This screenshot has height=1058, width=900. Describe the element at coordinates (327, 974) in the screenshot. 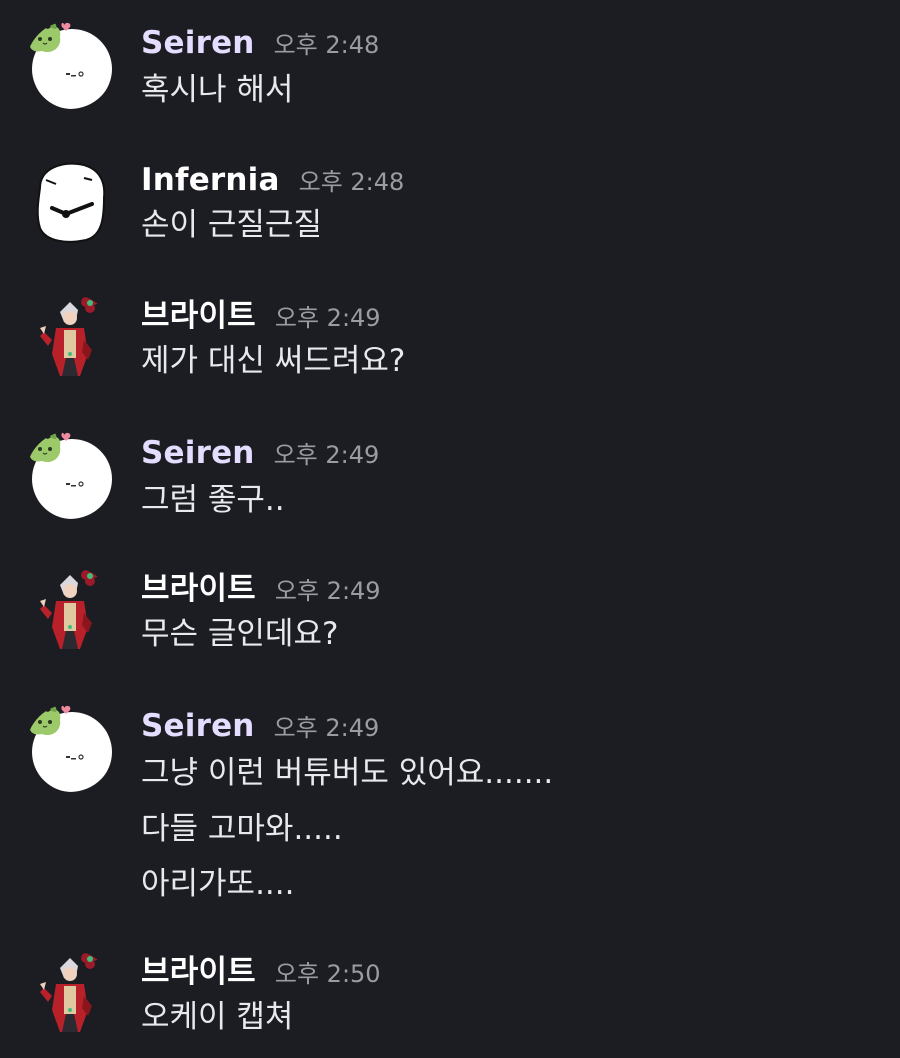

I see `timestamp: 오후 2:50` at that location.